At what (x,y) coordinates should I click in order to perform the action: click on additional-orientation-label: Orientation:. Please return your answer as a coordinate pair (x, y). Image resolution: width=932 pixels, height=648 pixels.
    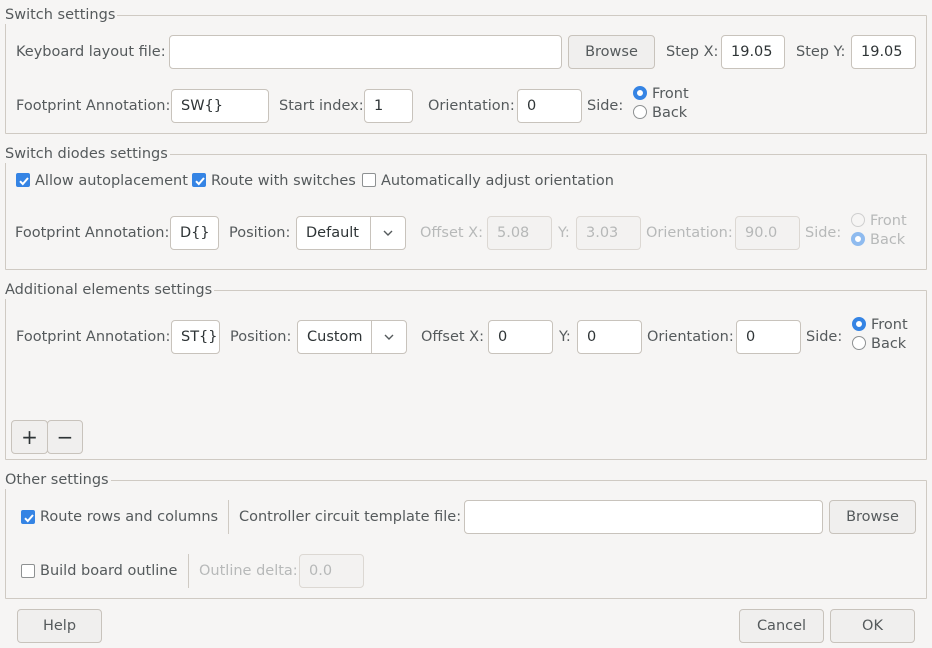
    Looking at the image, I should click on (690, 337).